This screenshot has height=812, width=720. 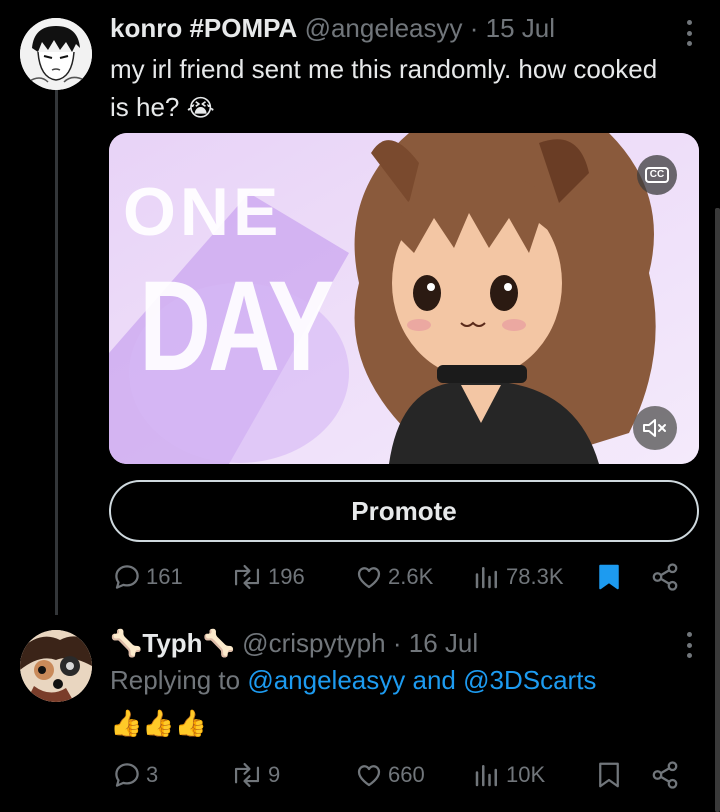 I want to click on handle: @crispytyph, so click(x=313, y=643).